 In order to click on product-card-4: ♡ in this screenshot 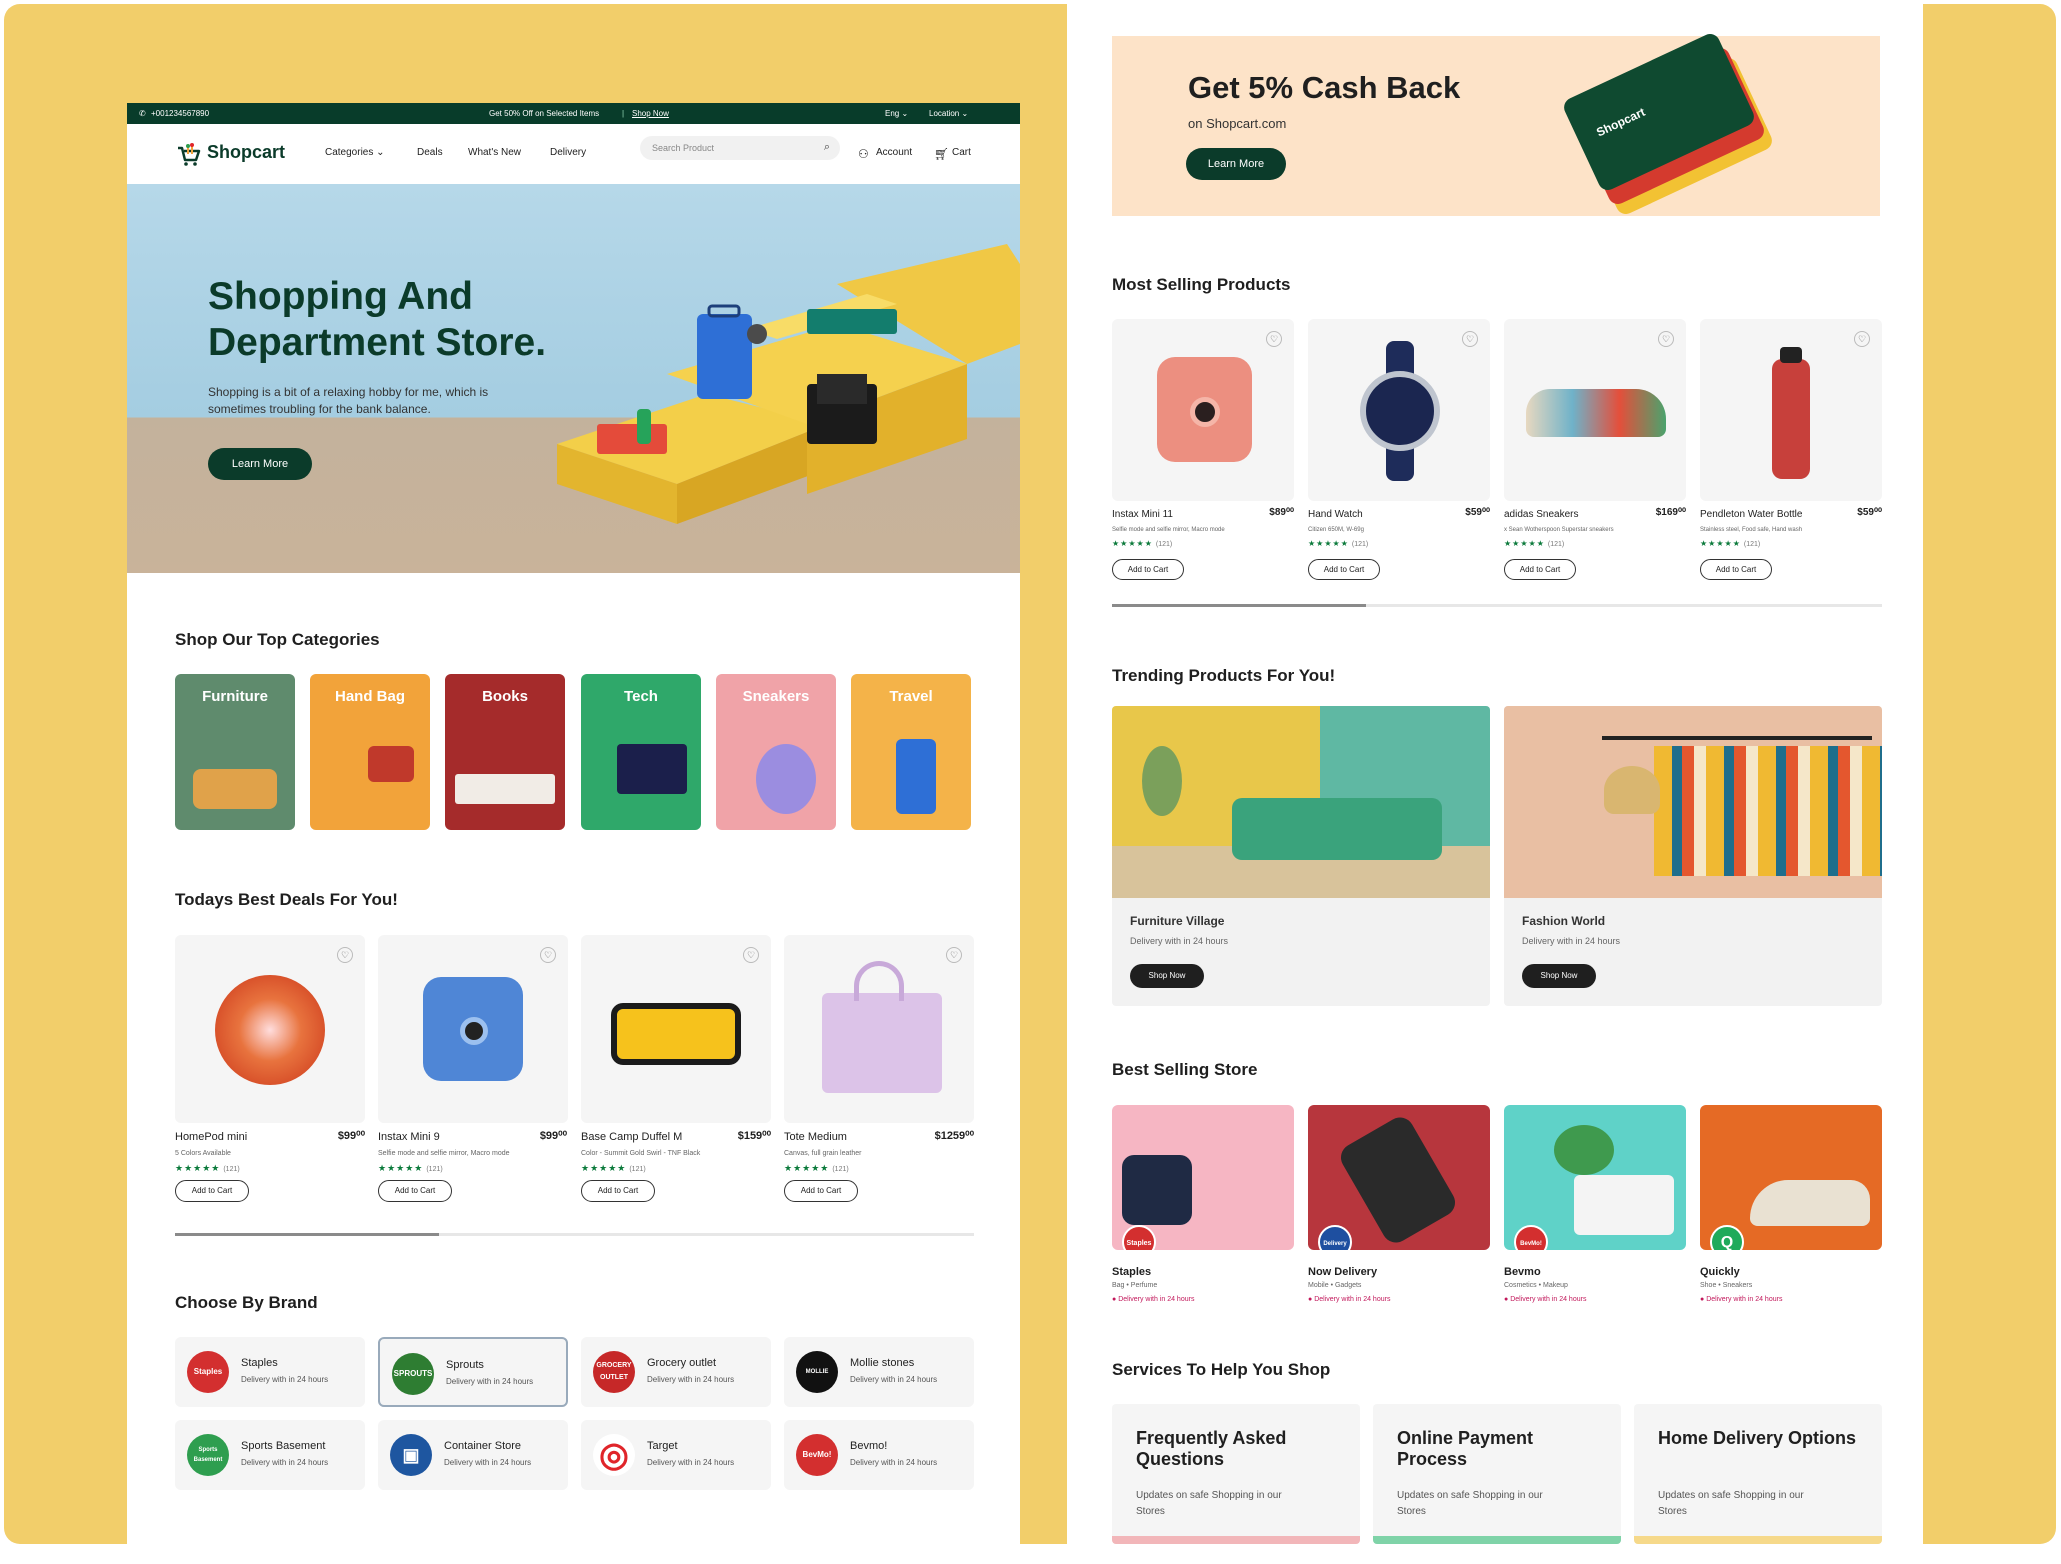, I will do `click(1791, 410)`.